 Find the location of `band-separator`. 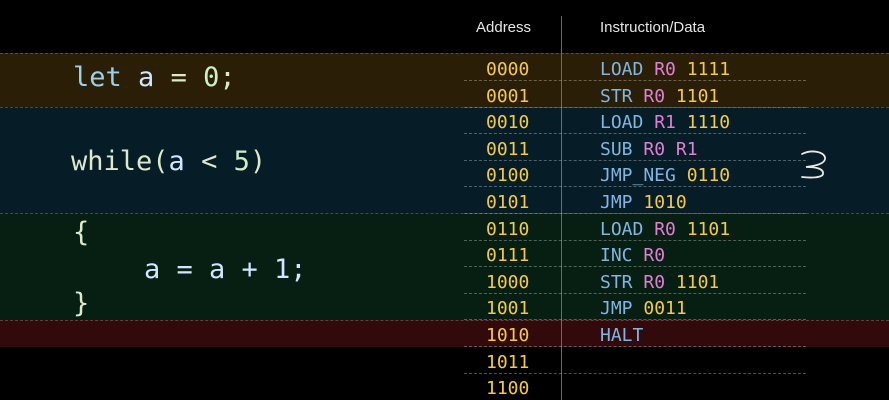

band-separator is located at coordinates (444, 53).